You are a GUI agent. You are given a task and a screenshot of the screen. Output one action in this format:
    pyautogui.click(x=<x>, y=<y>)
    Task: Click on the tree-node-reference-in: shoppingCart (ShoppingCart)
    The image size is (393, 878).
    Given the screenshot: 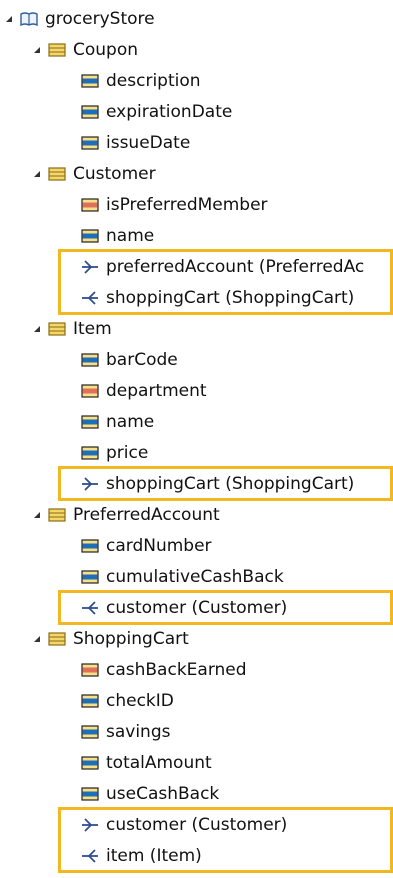 What is the action you would take?
    pyautogui.click(x=217, y=297)
    